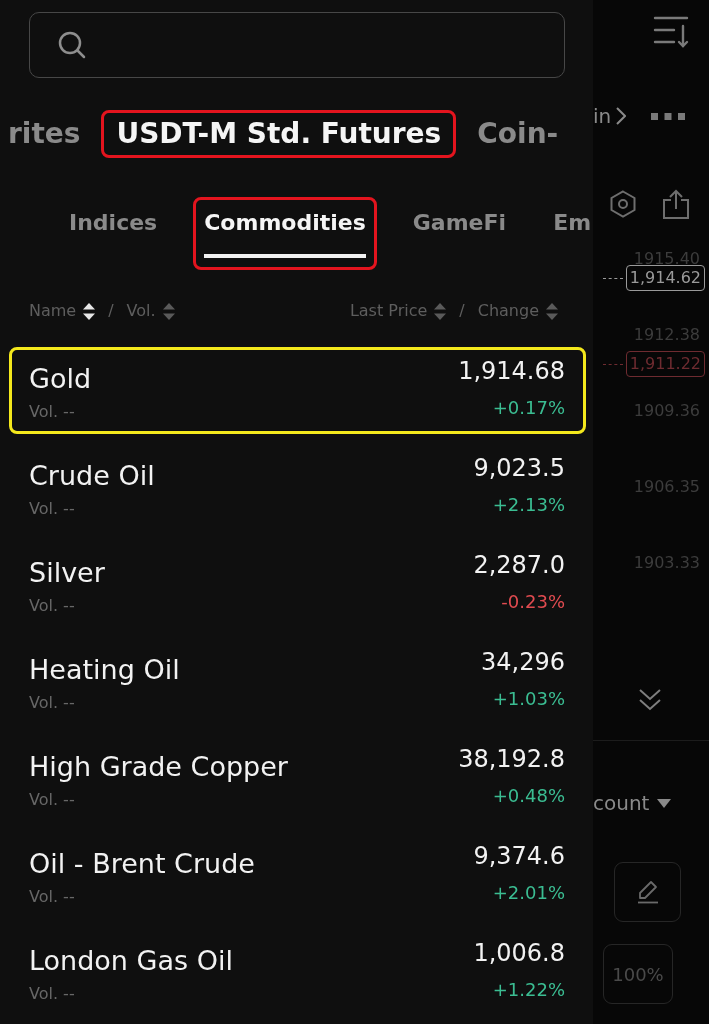 The height and width of the screenshot is (1024, 709). What do you see at coordinates (650, 700) in the screenshot?
I see `double-chevron-down-icon` at bounding box center [650, 700].